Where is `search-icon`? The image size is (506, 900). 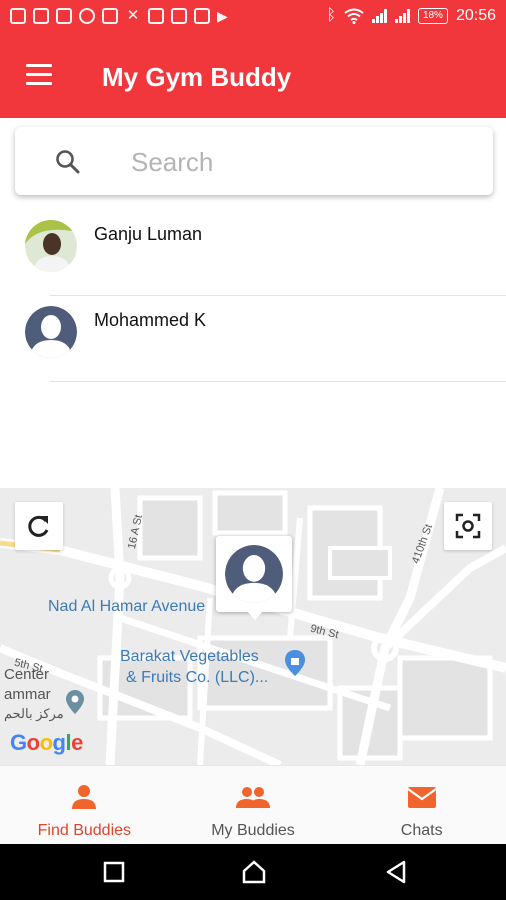
search-icon is located at coordinates (68, 162).